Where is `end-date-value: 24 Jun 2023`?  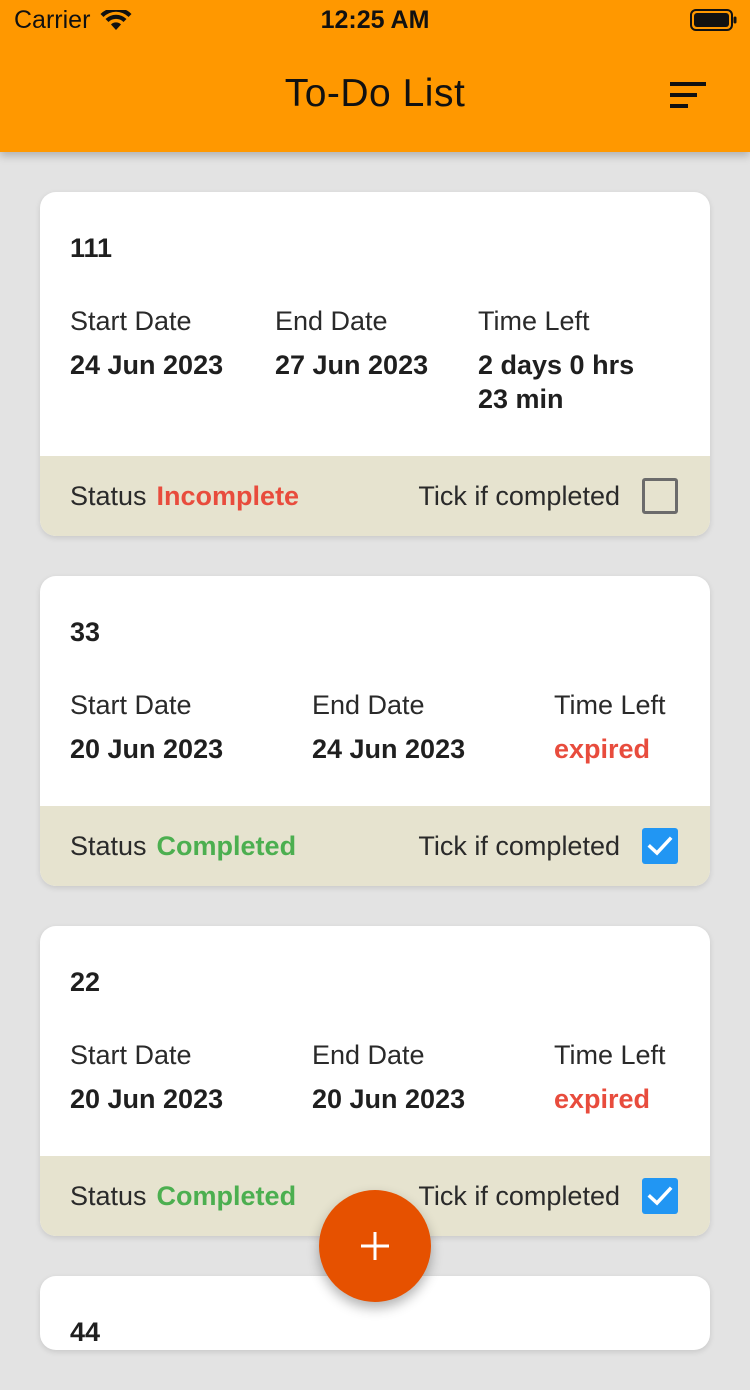 end-date-value: 24 Jun 2023 is located at coordinates (389, 749).